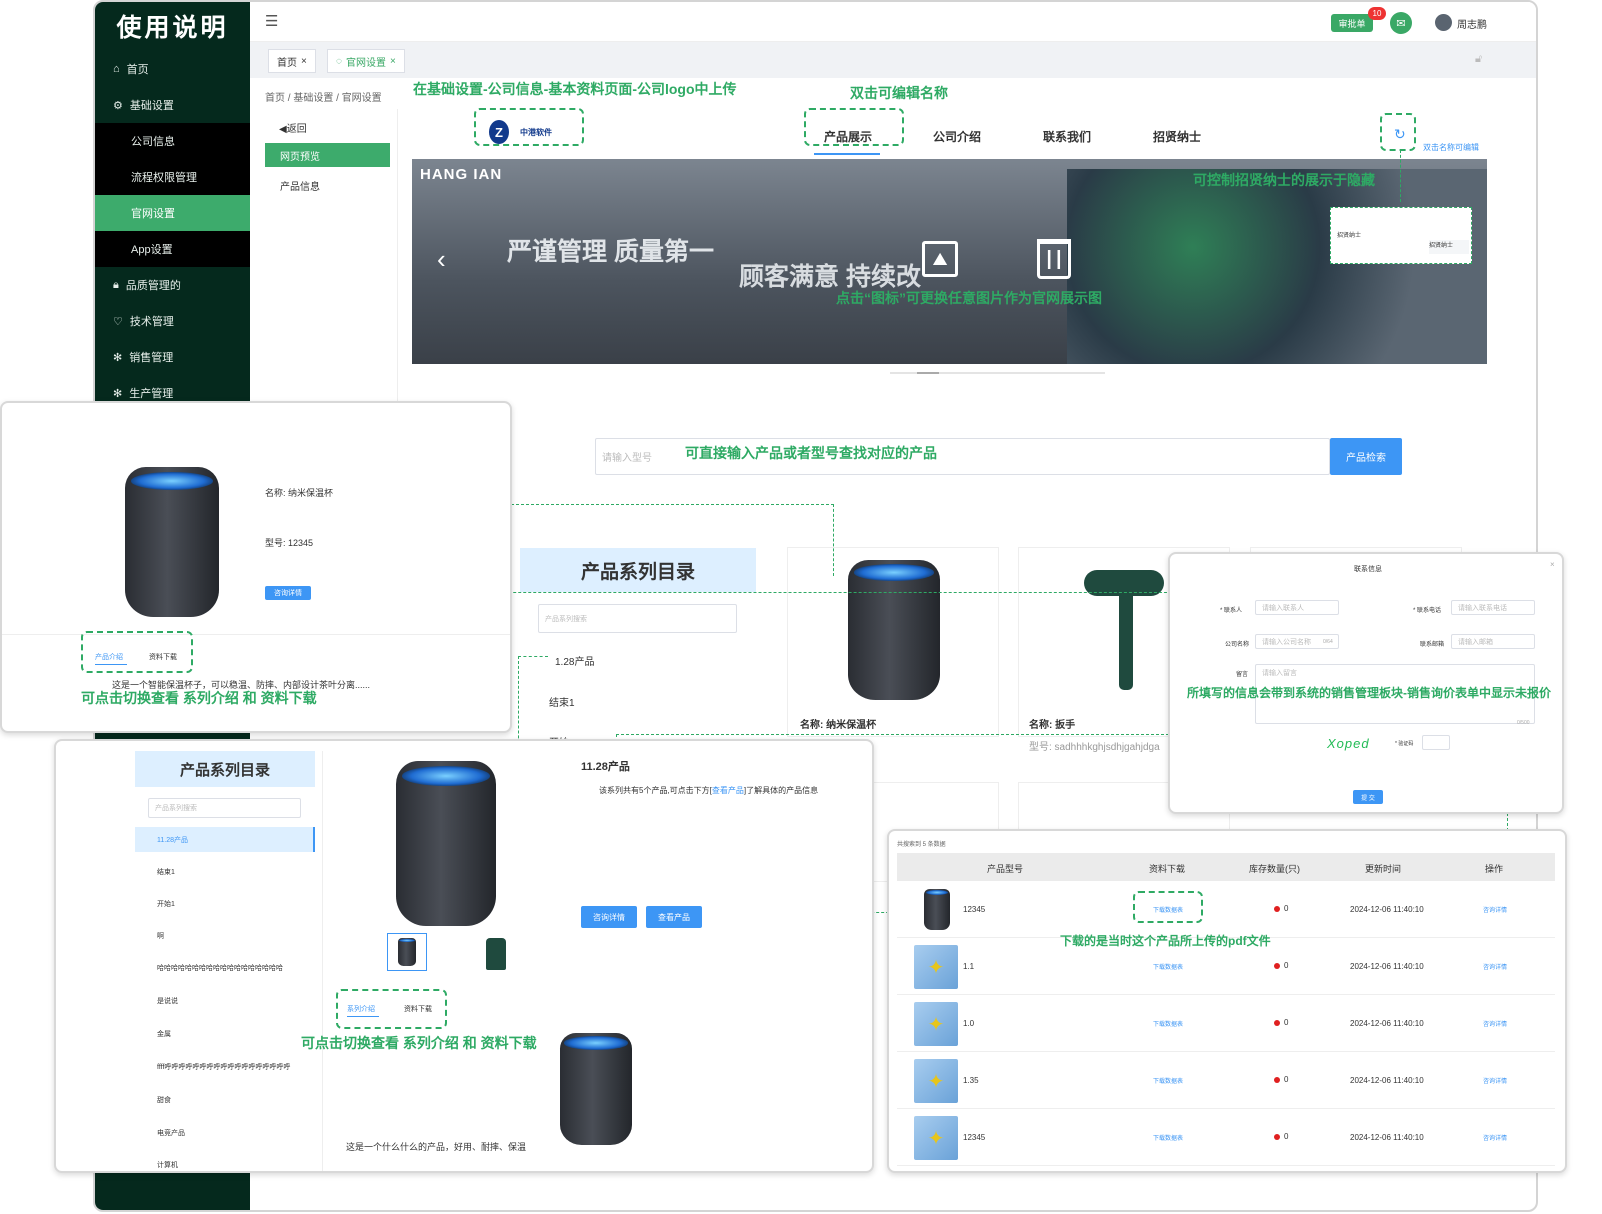 Image resolution: width=1602 pixels, height=1214 pixels. I want to click on sidebar-item-app-settings: App设置, so click(172, 249).